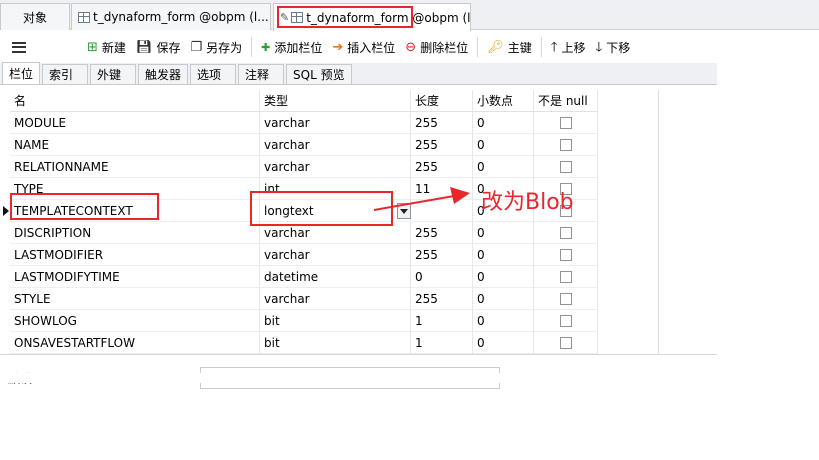  I want to click on tab-fields: 栏位, so click(21, 73).